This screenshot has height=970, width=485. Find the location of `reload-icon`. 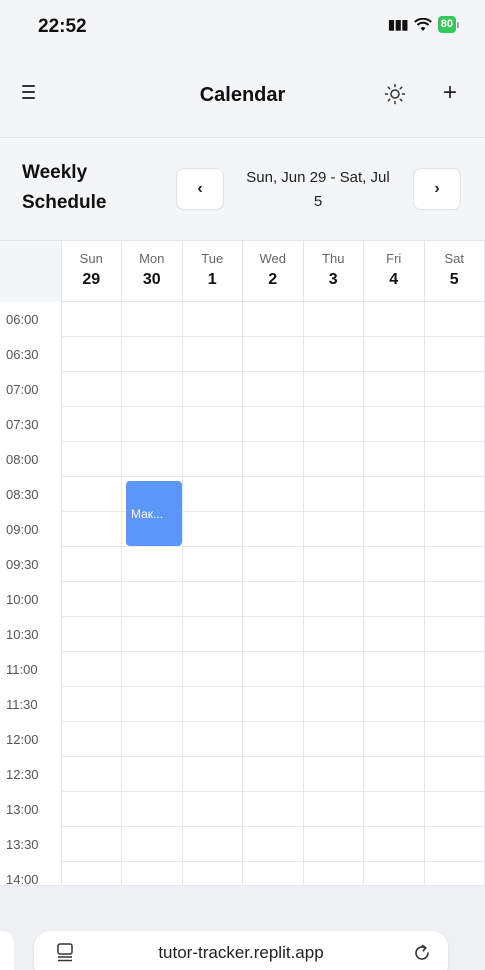

reload-icon is located at coordinates (422, 953).